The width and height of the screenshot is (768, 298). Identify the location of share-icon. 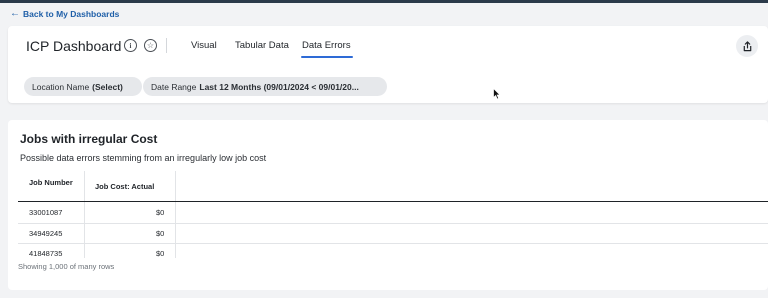
(747, 45).